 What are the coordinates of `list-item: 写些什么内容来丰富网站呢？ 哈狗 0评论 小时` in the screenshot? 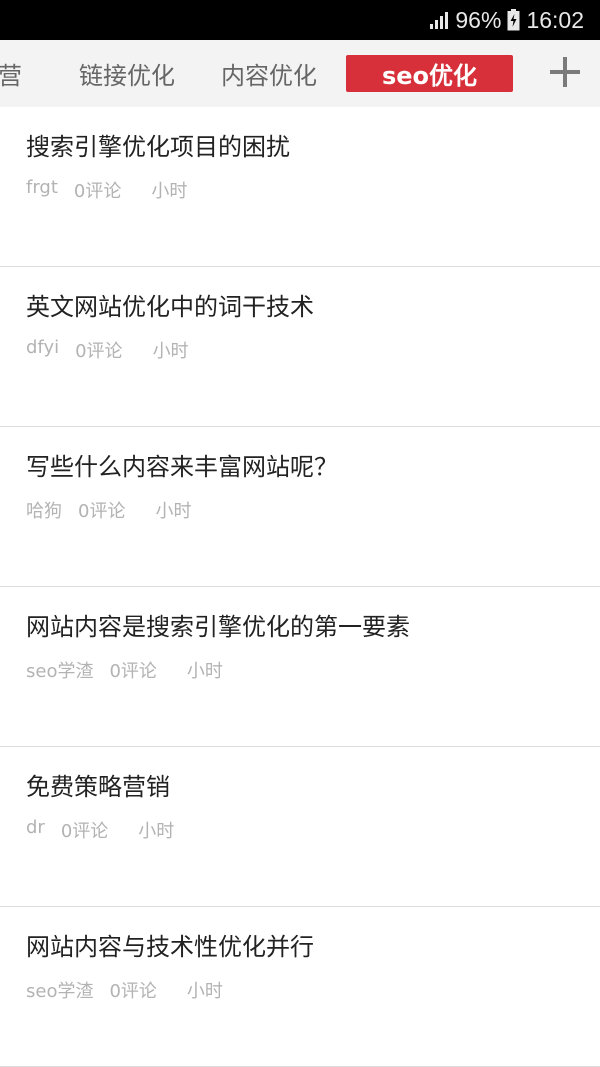 It's located at (300, 507).